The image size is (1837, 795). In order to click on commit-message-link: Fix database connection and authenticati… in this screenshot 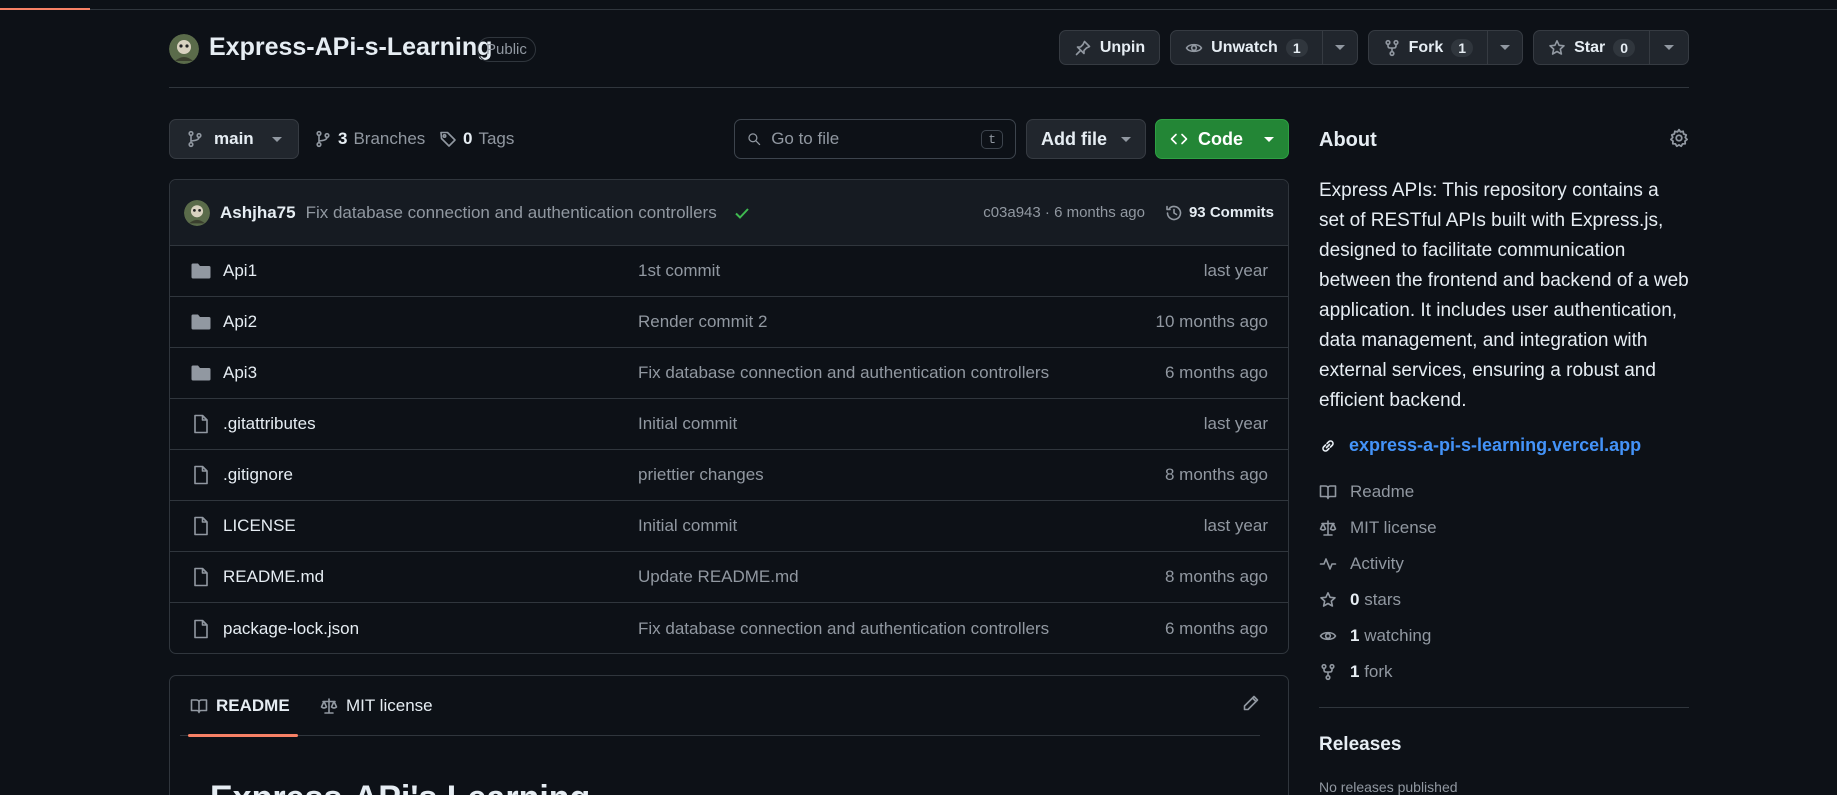, I will do `click(511, 213)`.